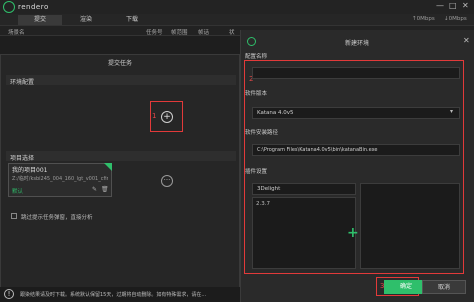 Image resolution: width=474 pixels, height=302 pixels. I want to click on cancel-button: 取消, so click(444, 287).